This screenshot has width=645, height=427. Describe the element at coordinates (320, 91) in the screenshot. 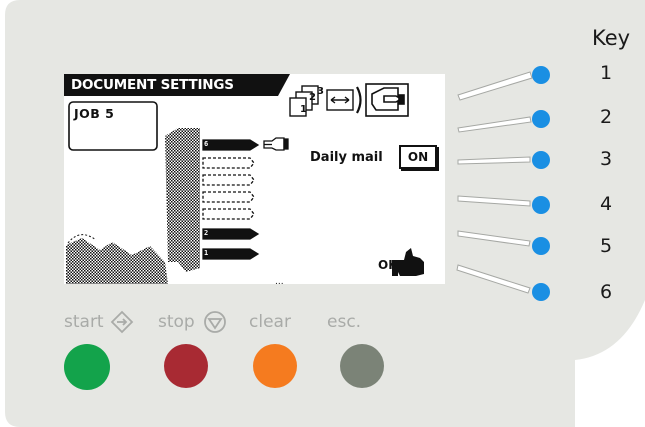

I see `svg-text: 3` at that location.